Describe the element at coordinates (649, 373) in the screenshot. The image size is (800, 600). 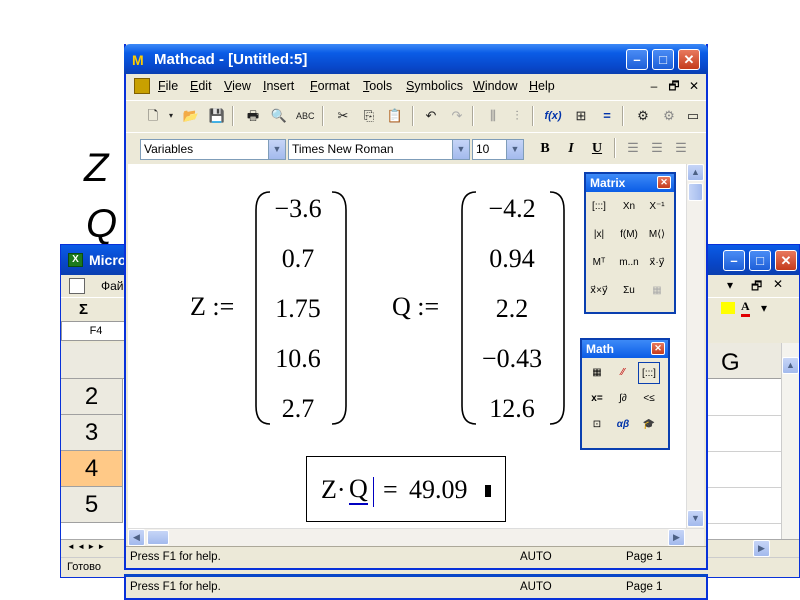
I see `matrix-toolbar-icon: [:::]` at that location.